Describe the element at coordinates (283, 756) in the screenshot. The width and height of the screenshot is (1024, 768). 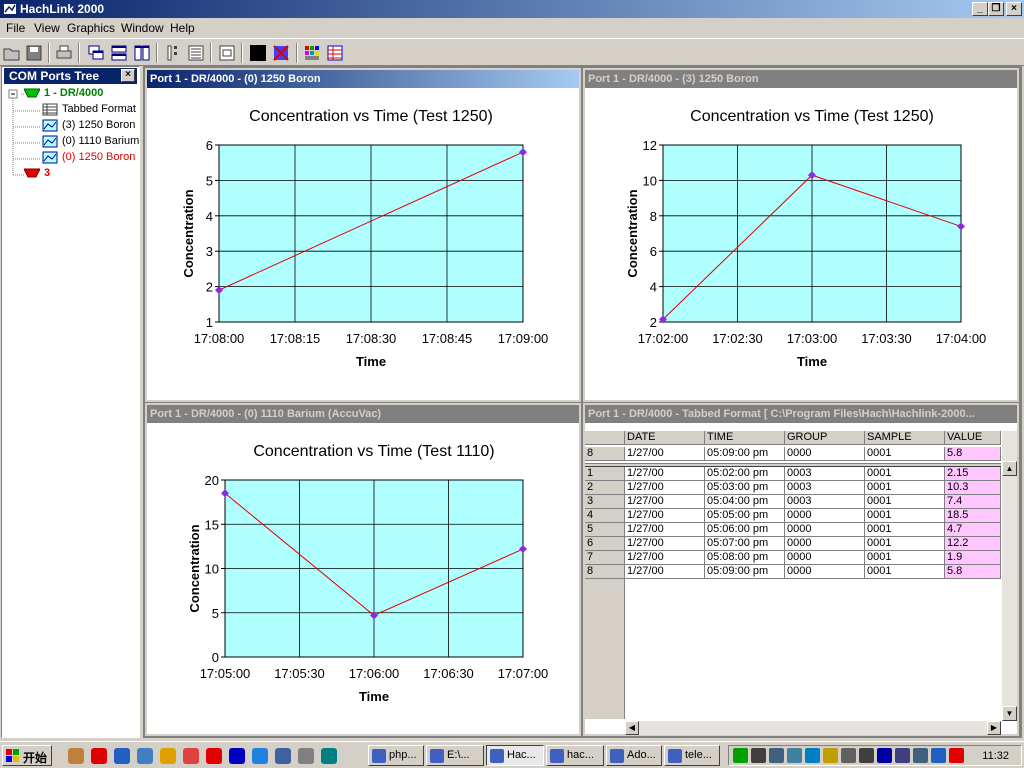
I see `outlook-icon` at that location.